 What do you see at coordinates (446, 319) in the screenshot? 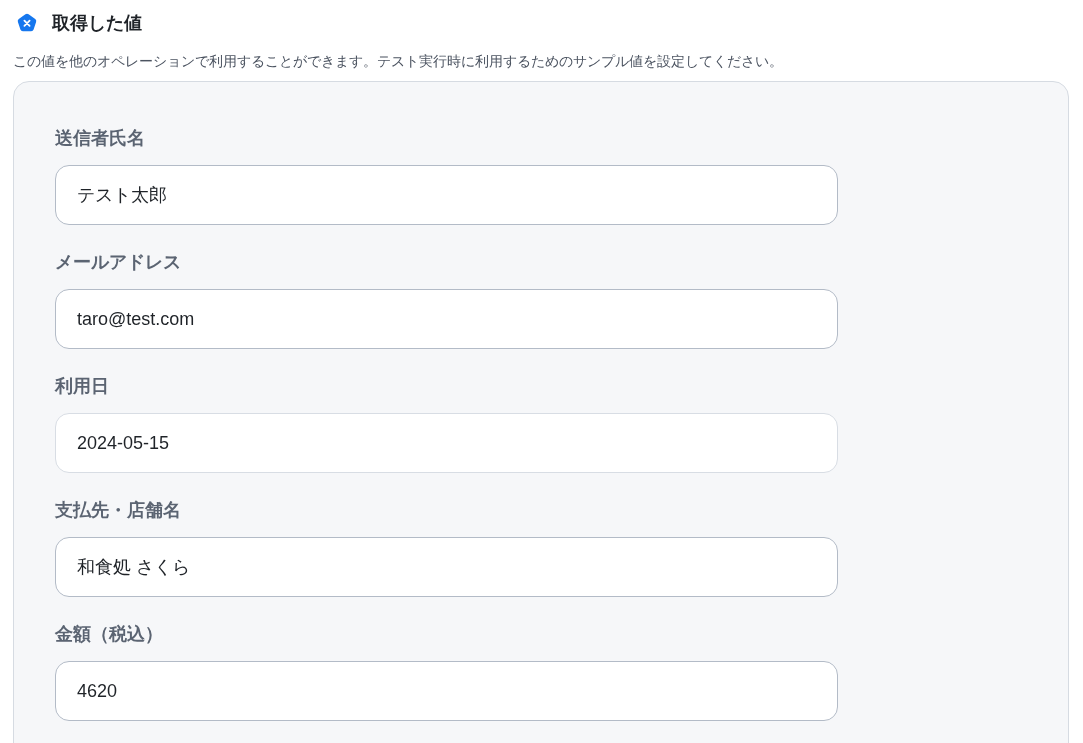
I see `input-field: taro@test.com` at bounding box center [446, 319].